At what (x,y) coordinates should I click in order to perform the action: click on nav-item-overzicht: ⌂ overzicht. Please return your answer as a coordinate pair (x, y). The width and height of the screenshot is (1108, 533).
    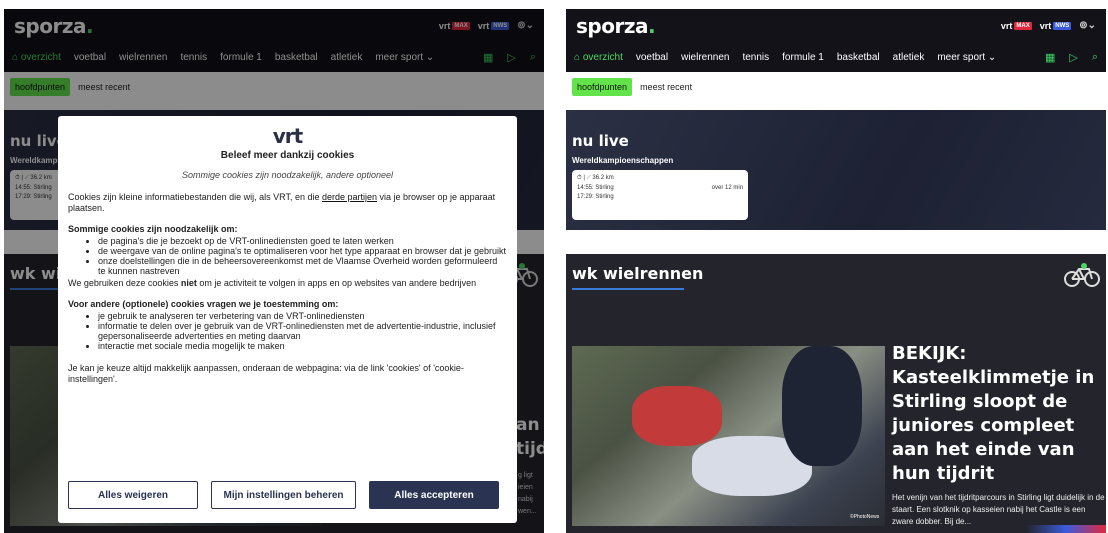
    Looking at the image, I should click on (598, 57).